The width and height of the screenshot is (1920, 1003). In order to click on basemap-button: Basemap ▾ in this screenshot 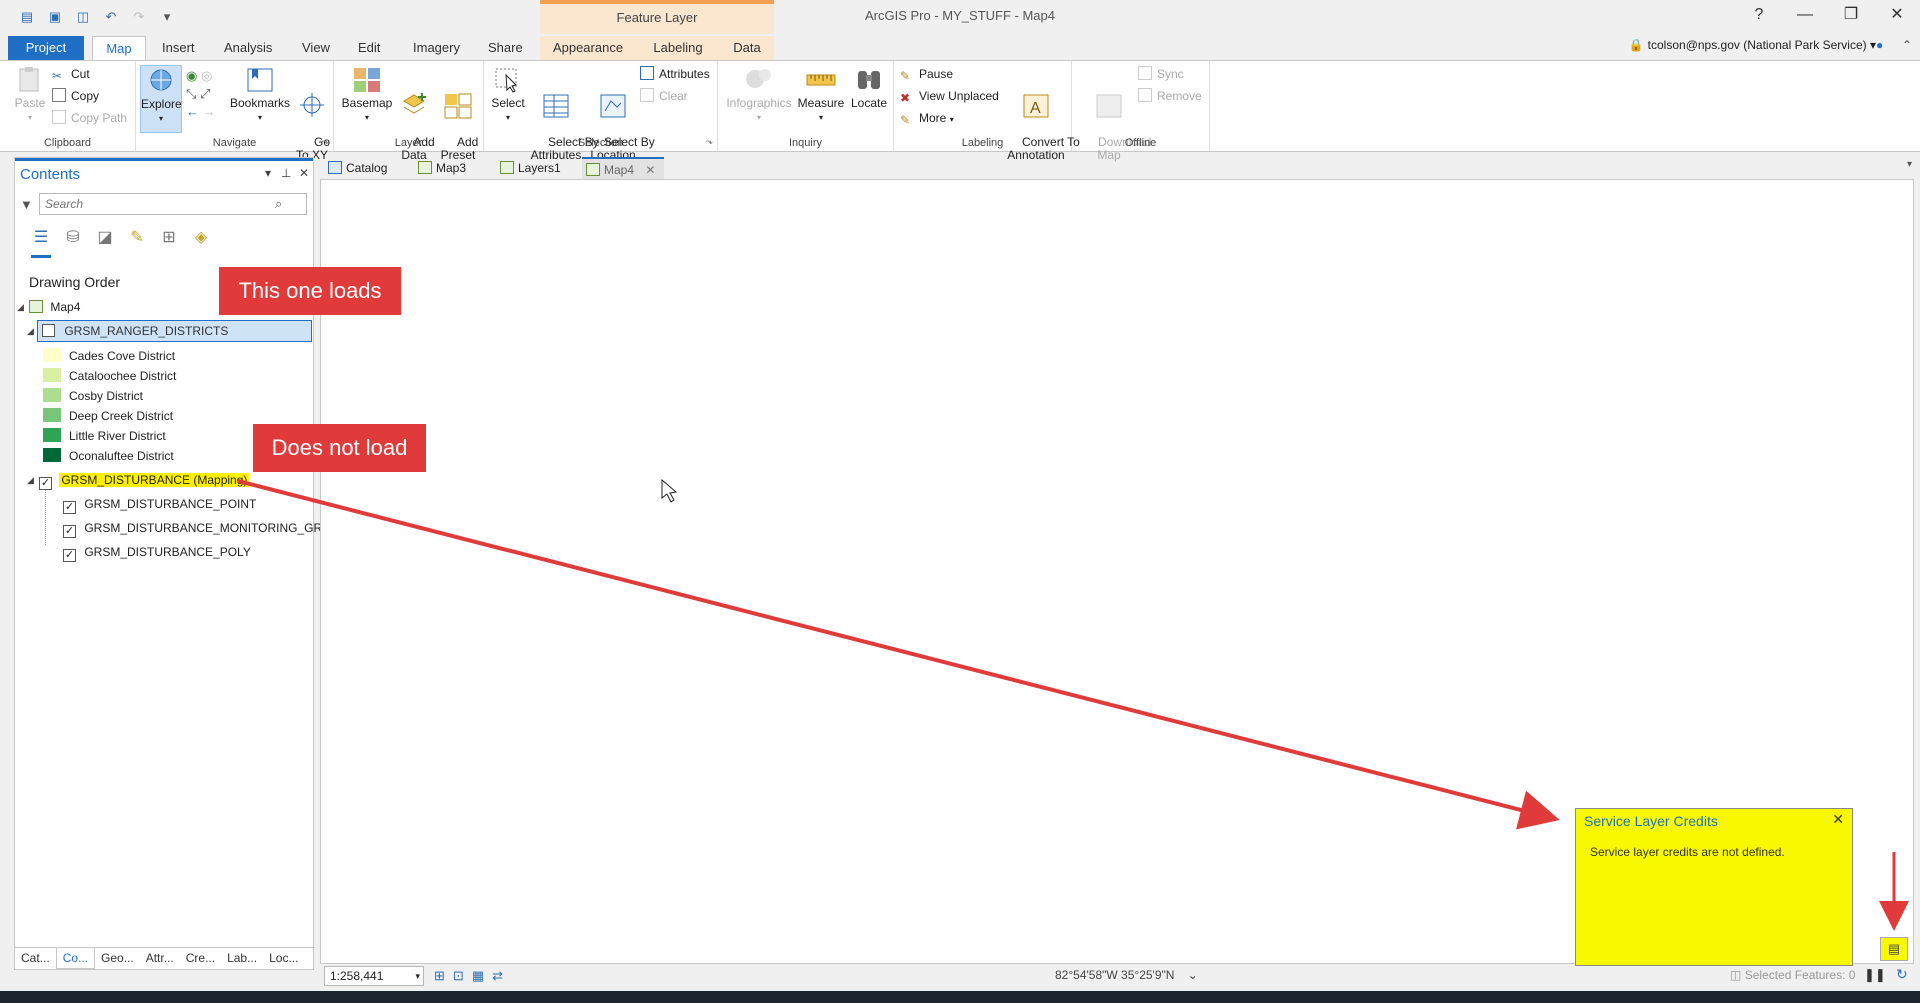, I will do `click(367, 94)`.